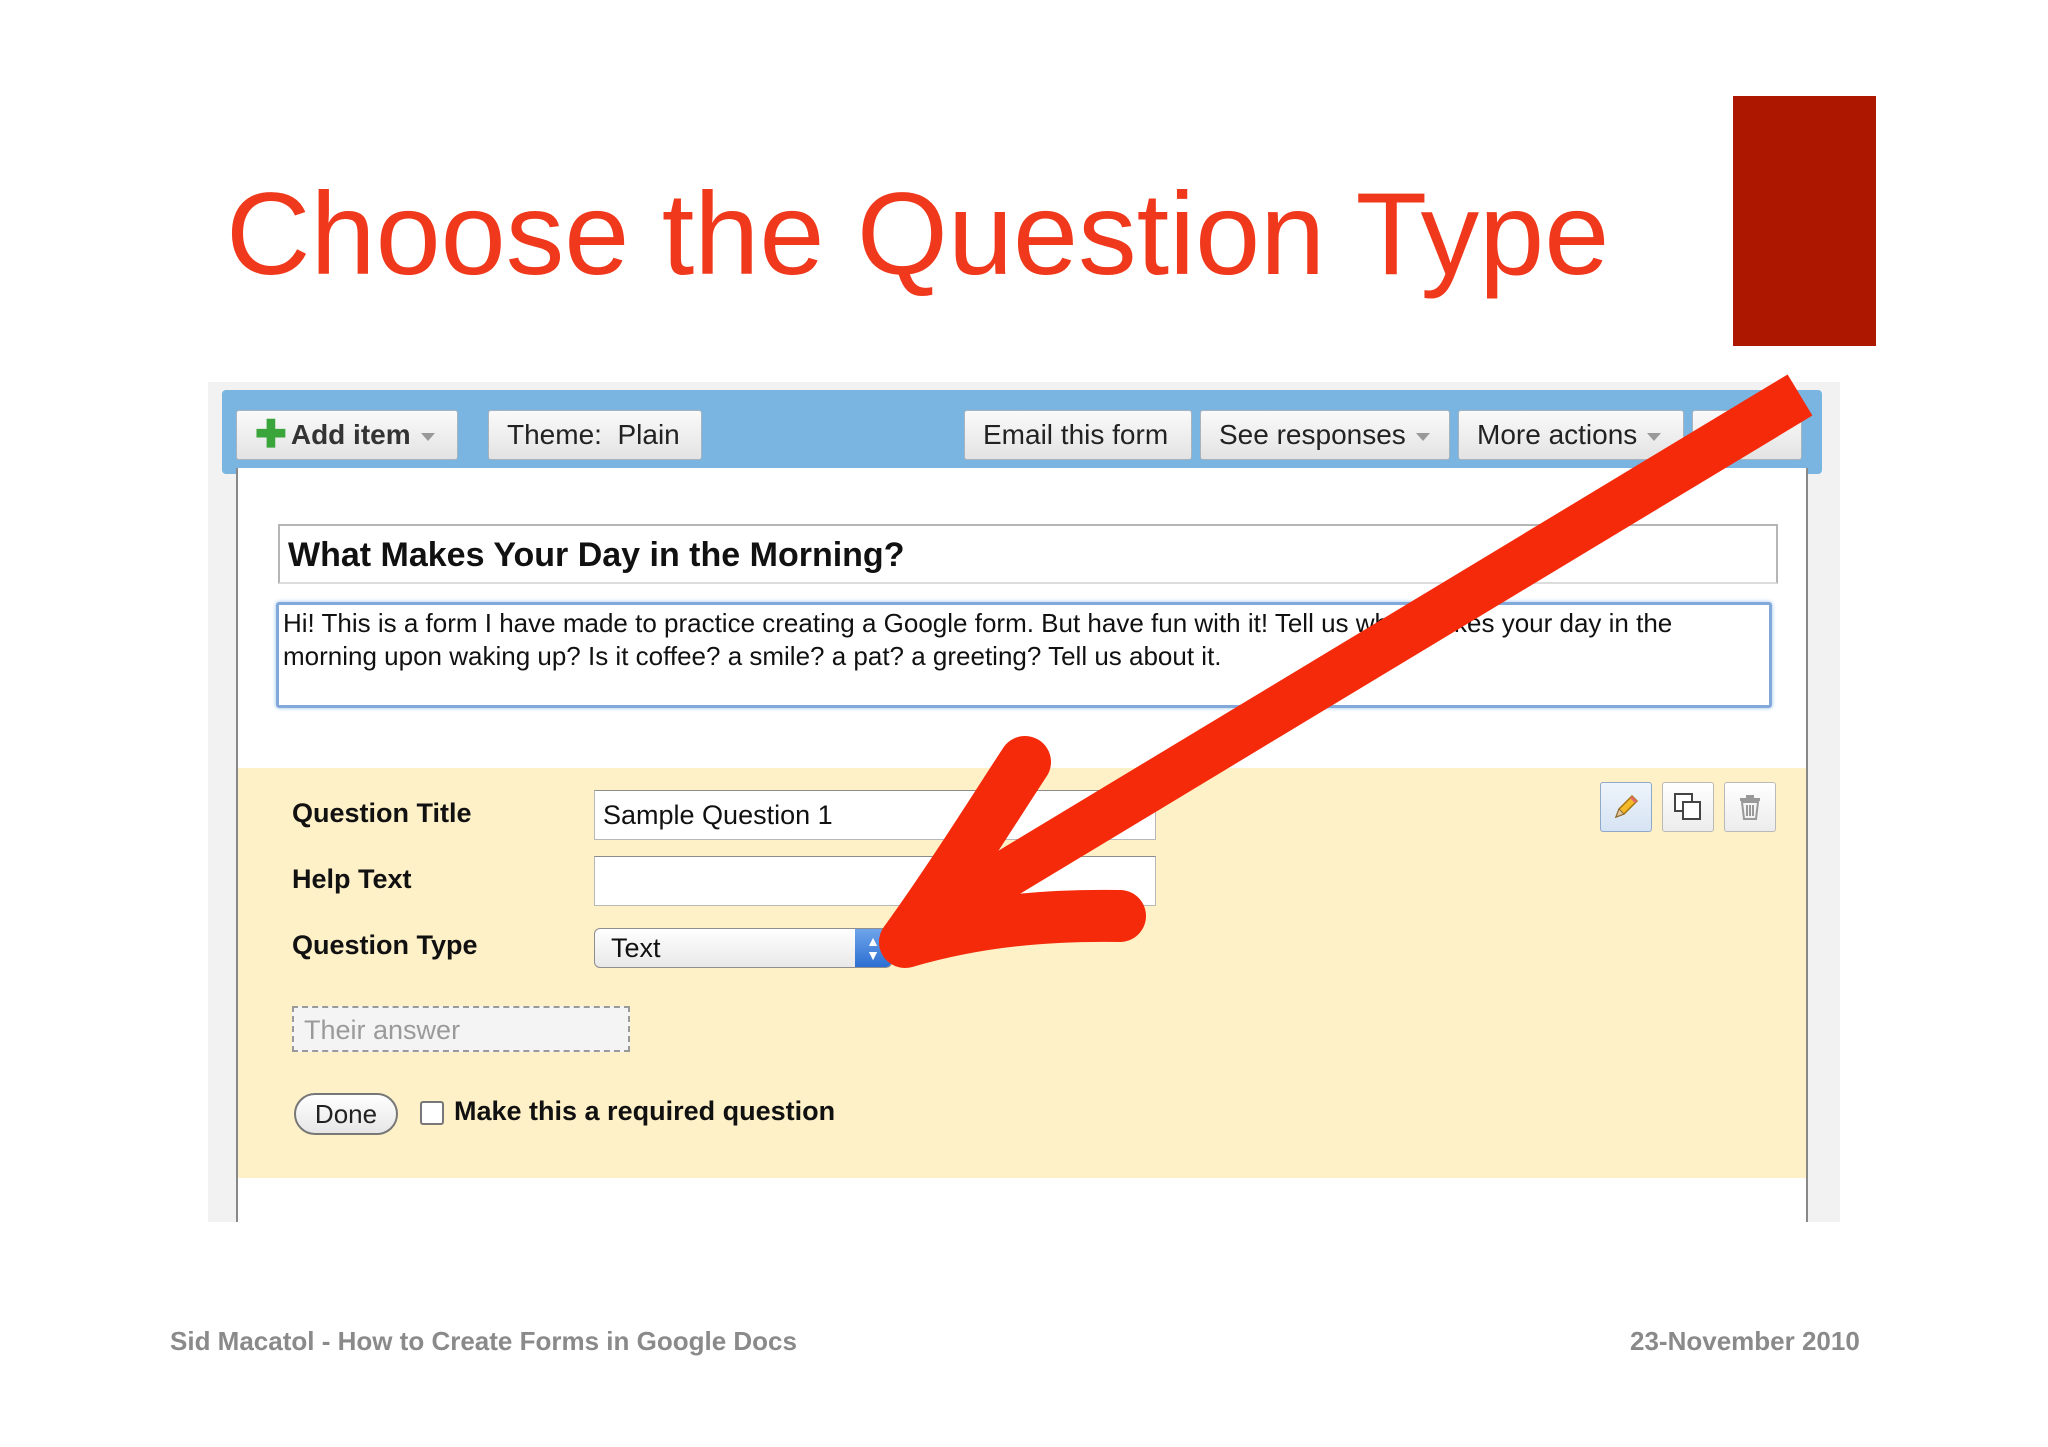  What do you see at coordinates (1745, 1341) in the screenshot?
I see `footer-date: 23-November 2010` at bounding box center [1745, 1341].